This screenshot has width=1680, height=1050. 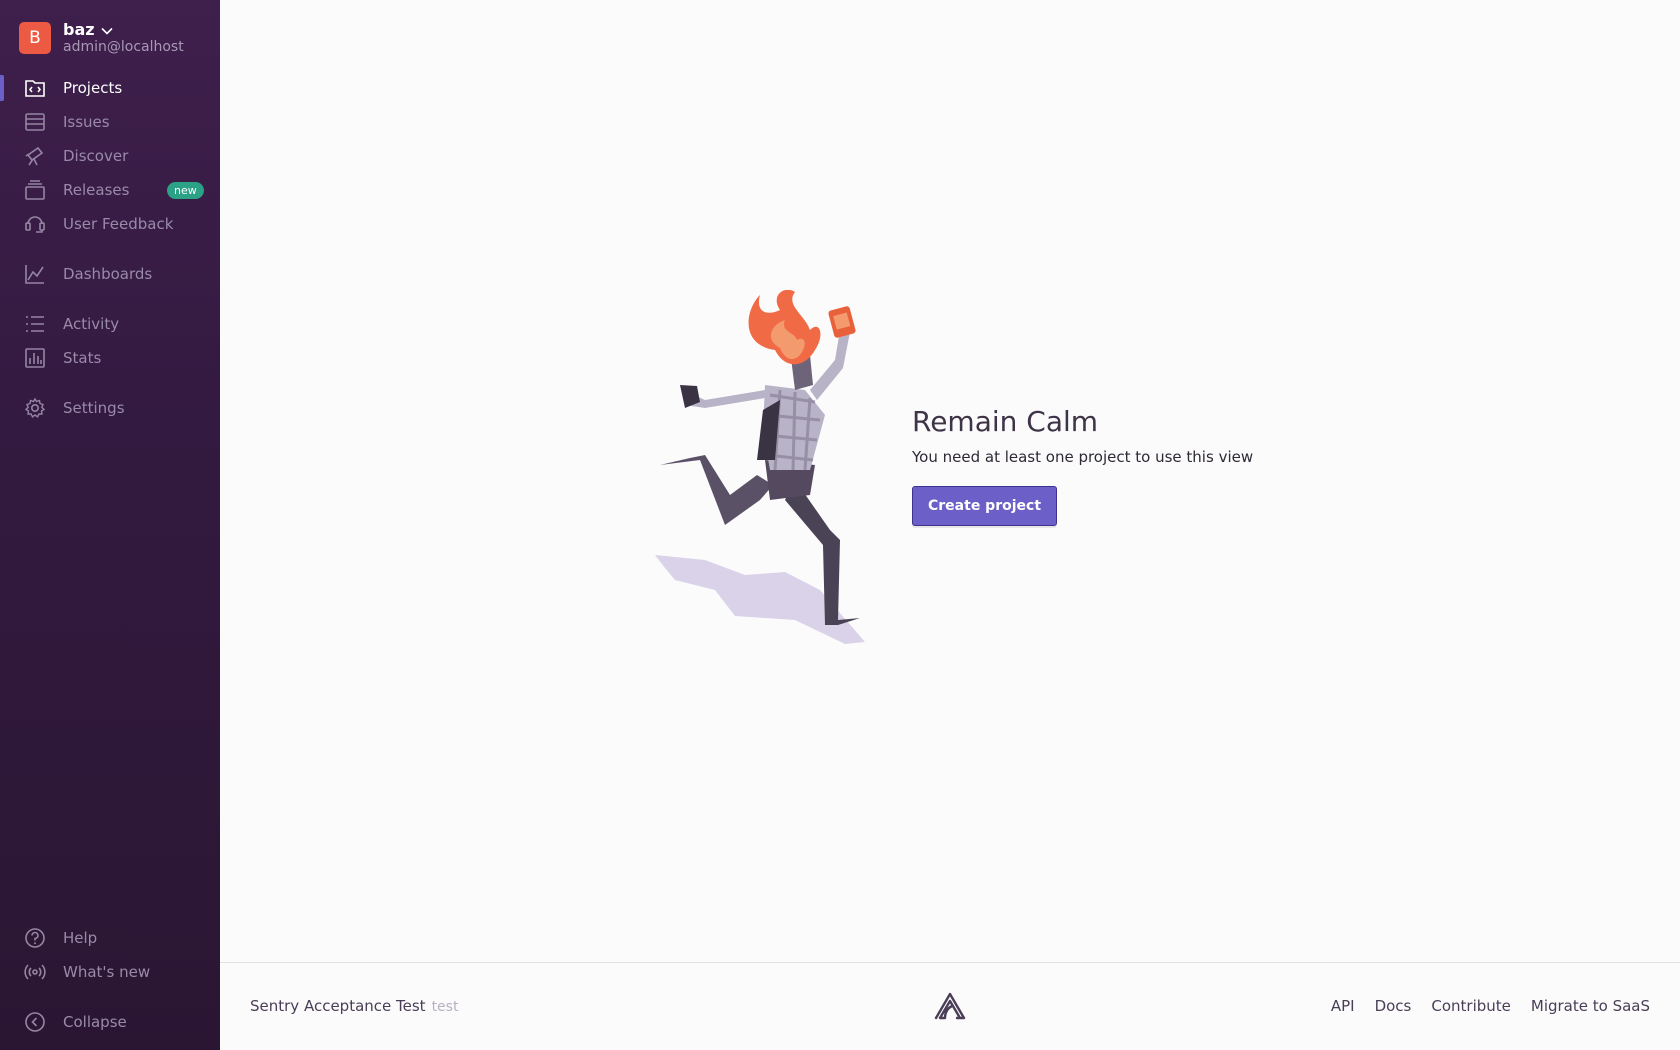 What do you see at coordinates (1471, 1006) in the screenshot?
I see `footer-link-contribute: Contribute` at bounding box center [1471, 1006].